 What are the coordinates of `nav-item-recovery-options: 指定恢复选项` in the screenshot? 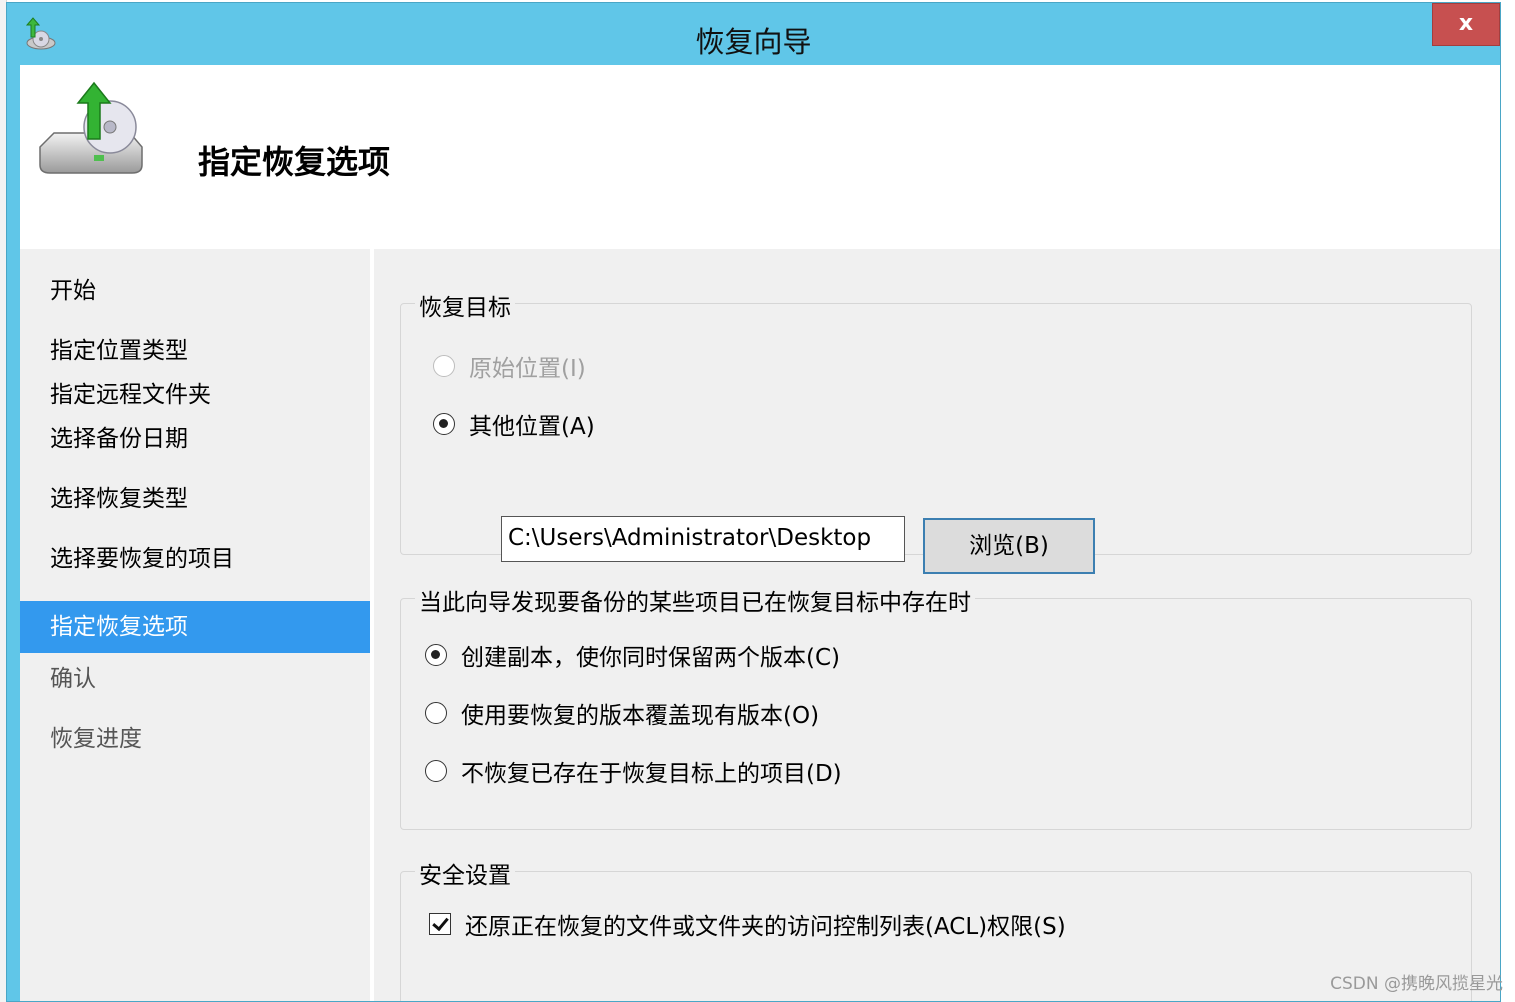 It's located at (195, 627).